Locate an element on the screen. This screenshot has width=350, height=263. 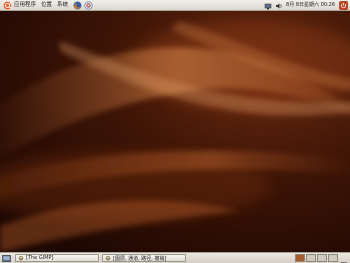
firefox-icon is located at coordinates (77, 5).